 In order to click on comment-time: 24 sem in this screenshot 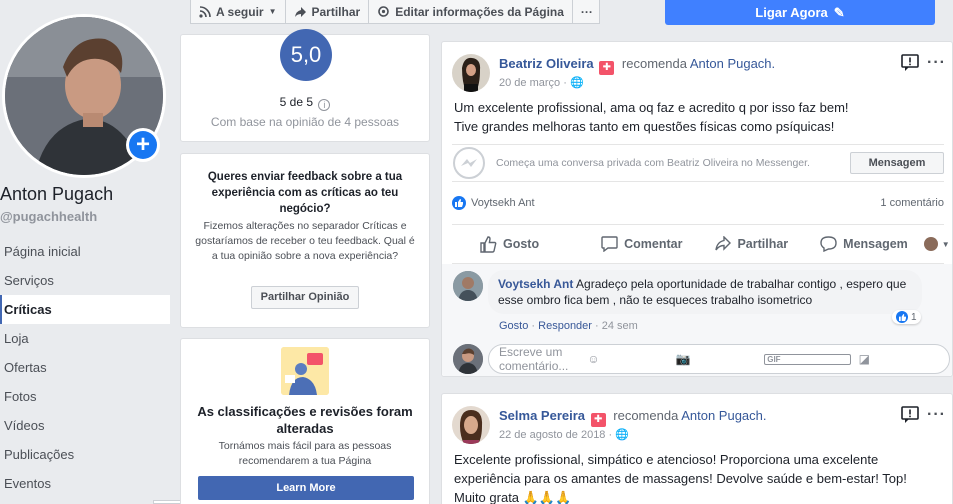, I will do `click(620, 326)`.